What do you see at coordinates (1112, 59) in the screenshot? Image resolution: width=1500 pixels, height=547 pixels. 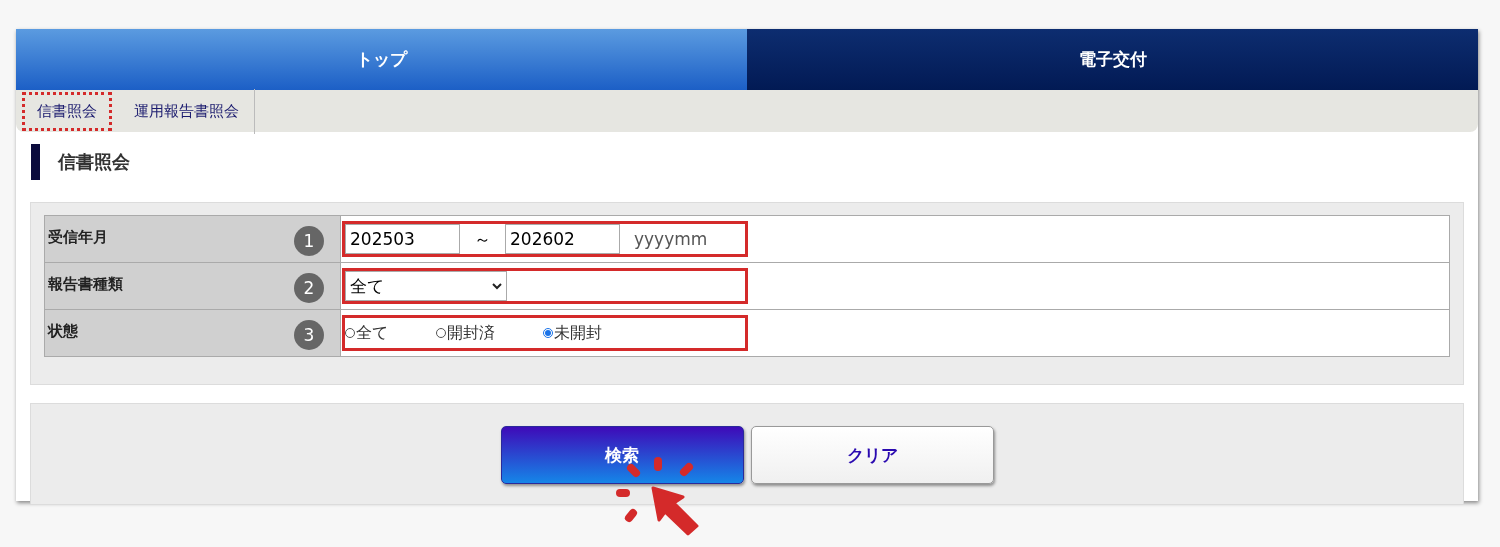 I see `nav-tab: 電子交付` at bounding box center [1112, 59].